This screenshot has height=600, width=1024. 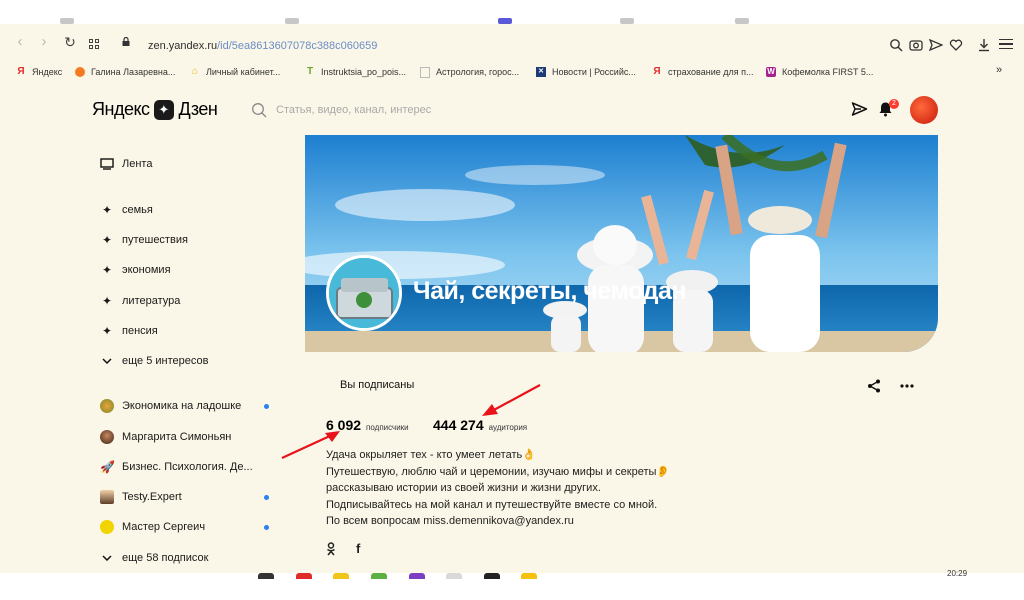 What do you see at coordinates (177, 437) in the screenshot?
I see `sidebar-item-label: Маргарита Симоньян` at bounding box center [177, 437].